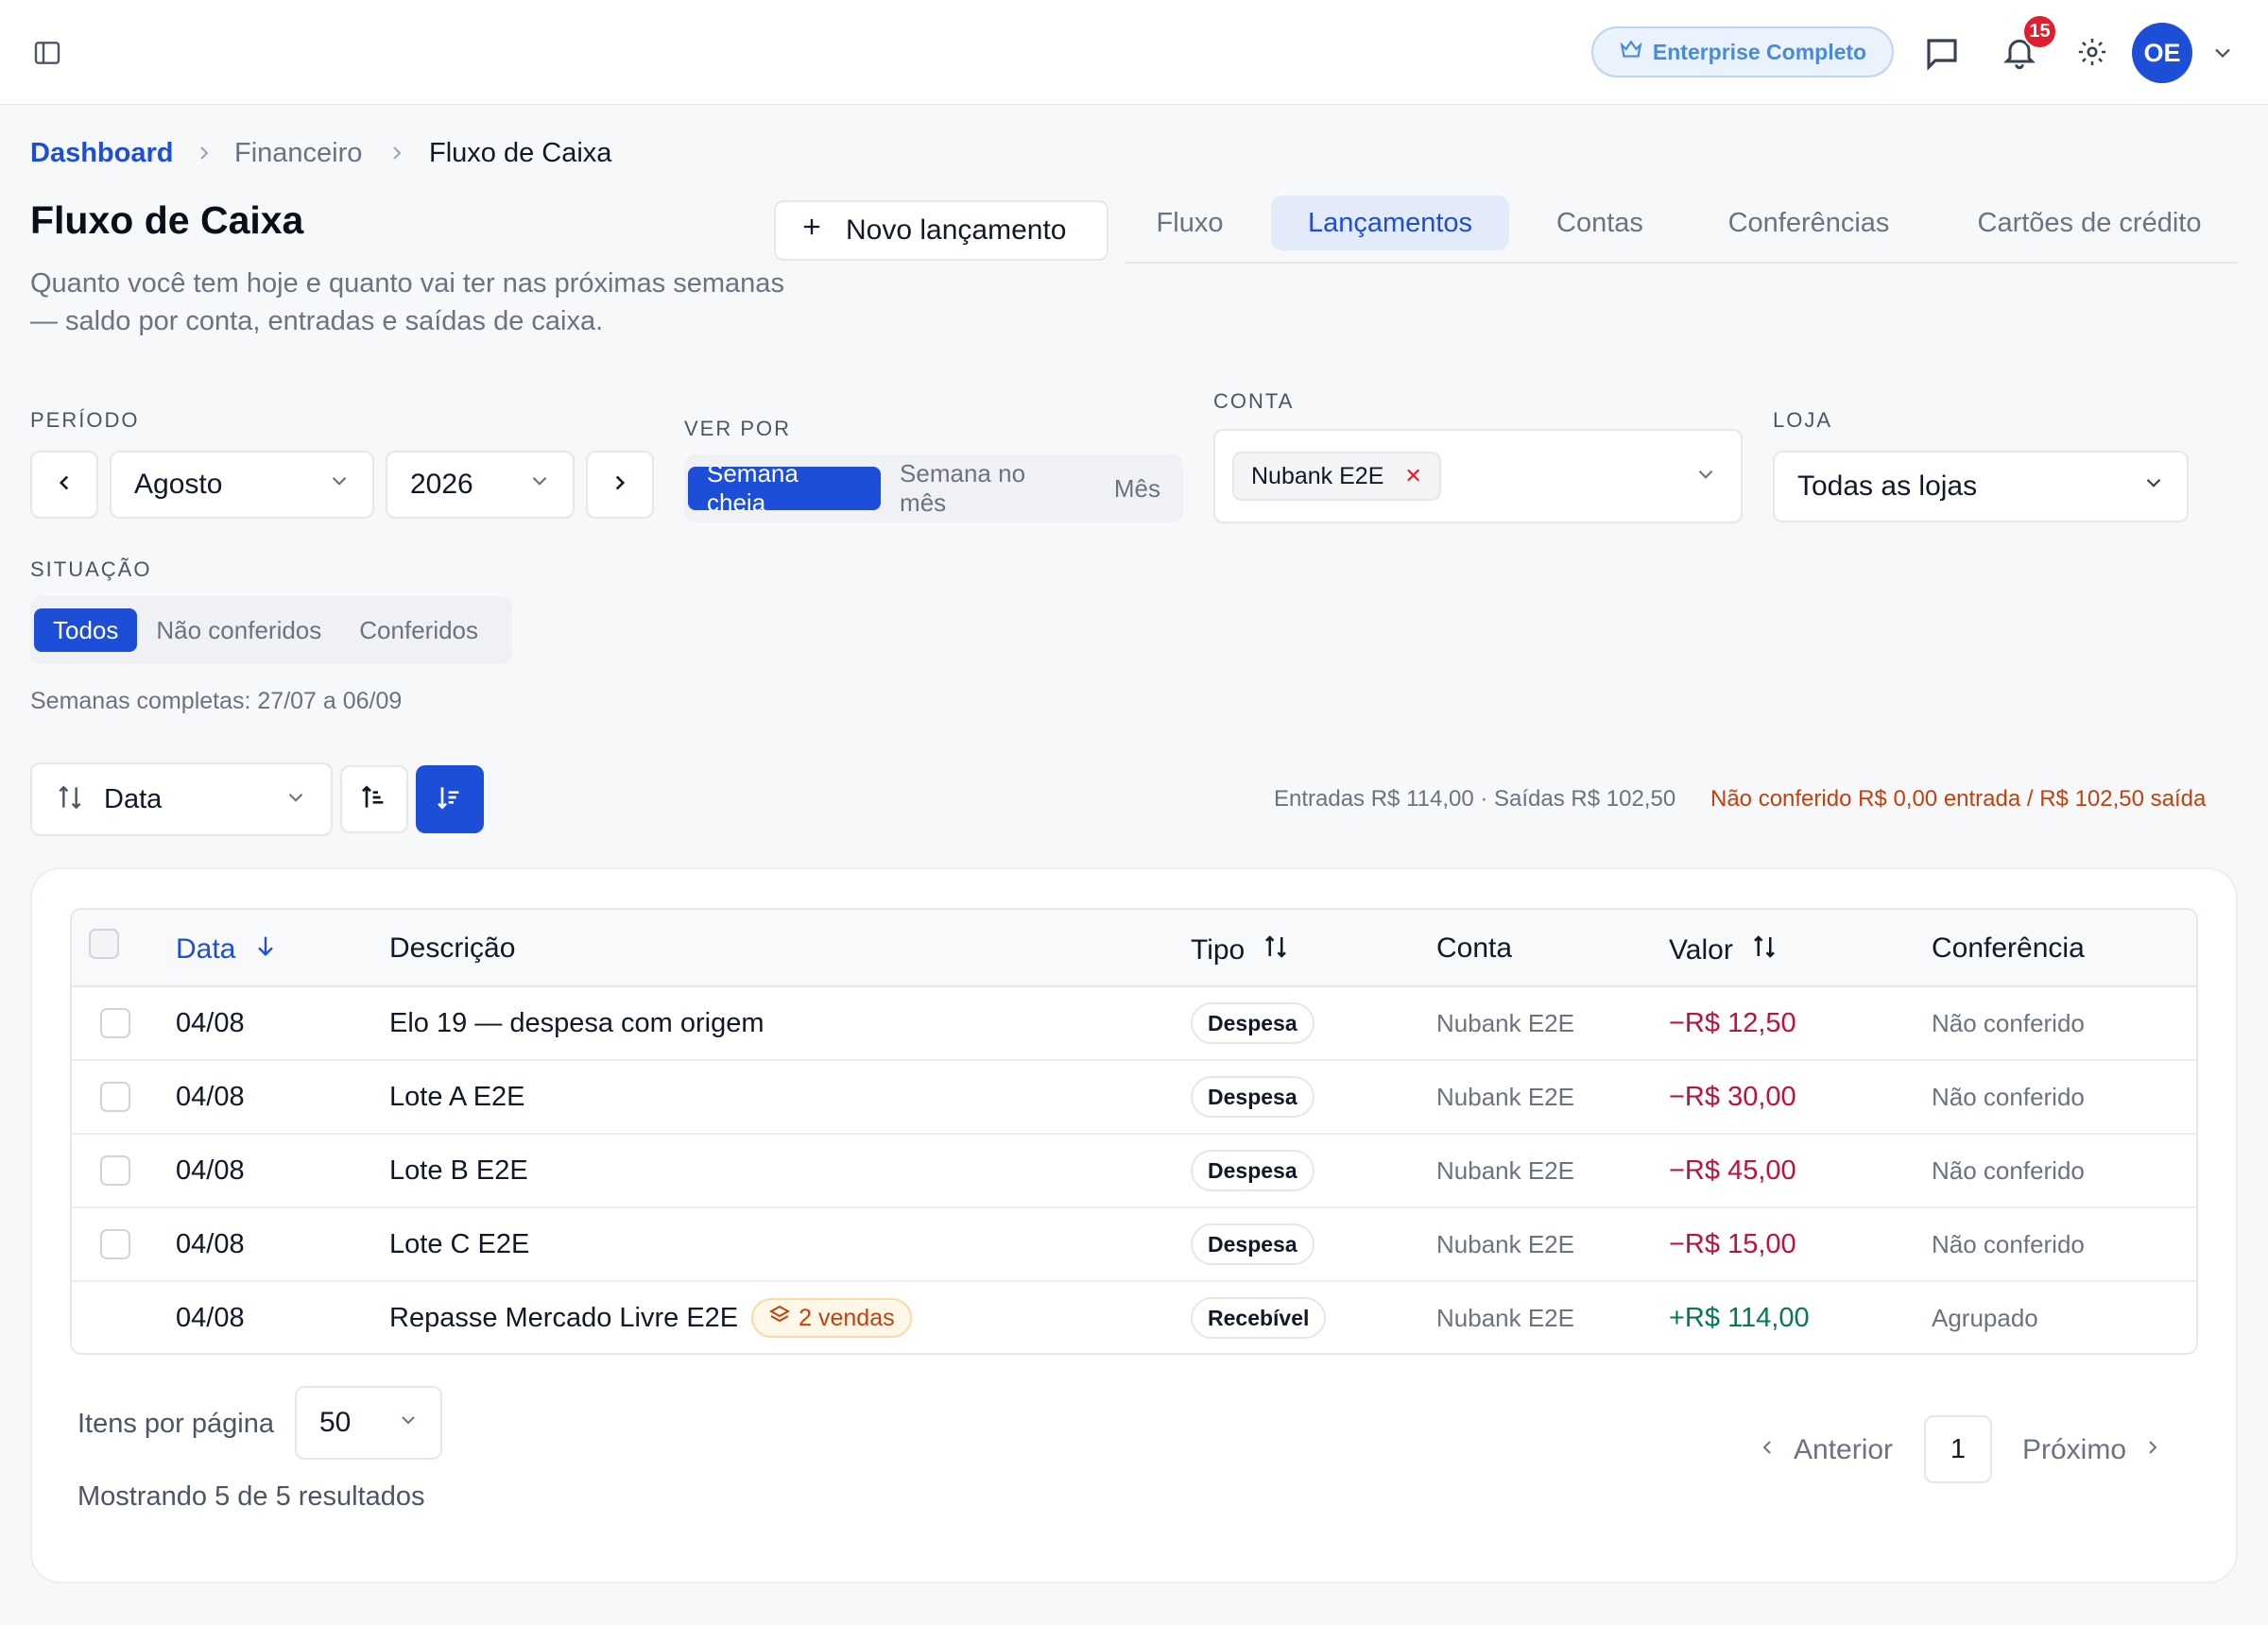 The height and width of the screenshot is (1625, 2268). What do you see at coordinates (64, 485) in the screenshot?
I see `prev-month-button` at bounding box center [64, 485].